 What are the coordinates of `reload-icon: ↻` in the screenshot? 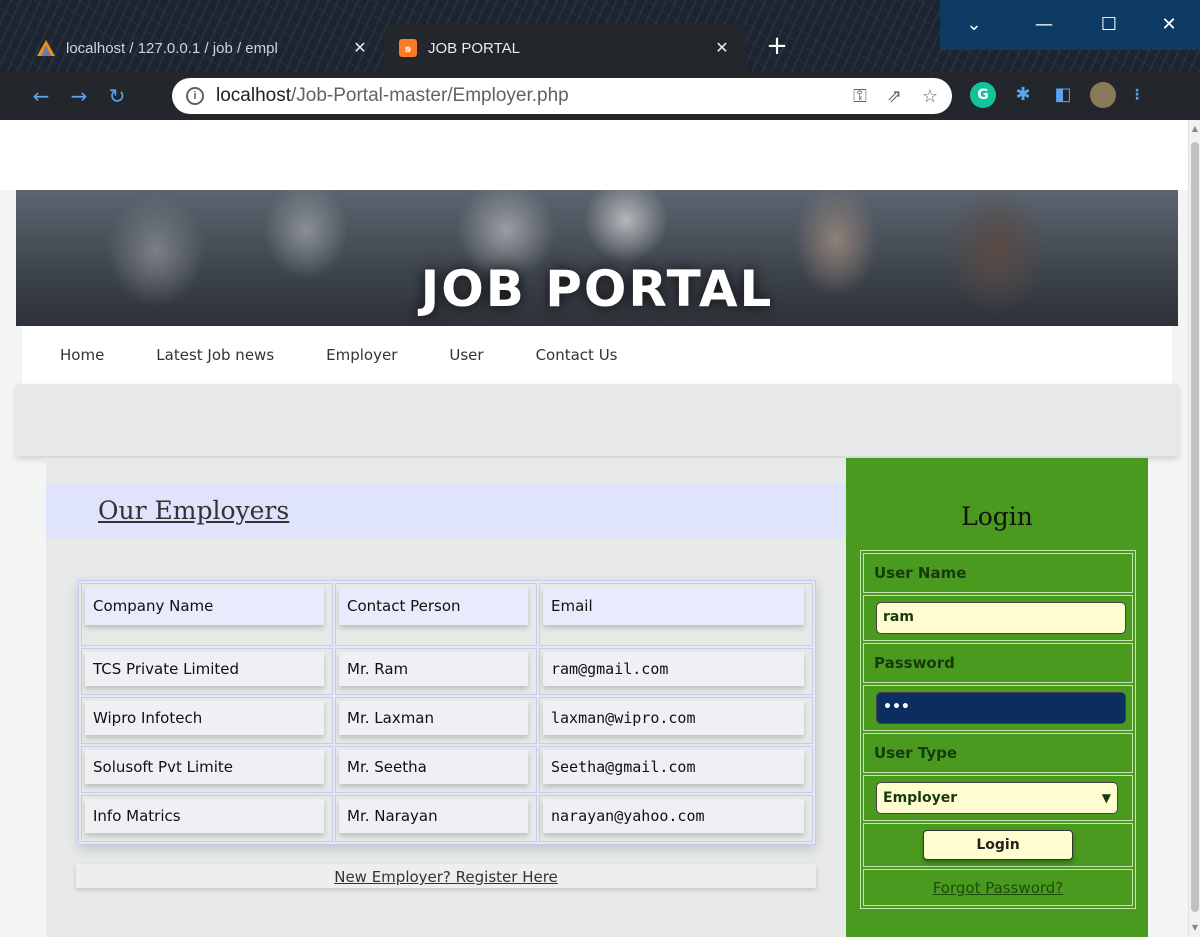 It's located at (117, 96).